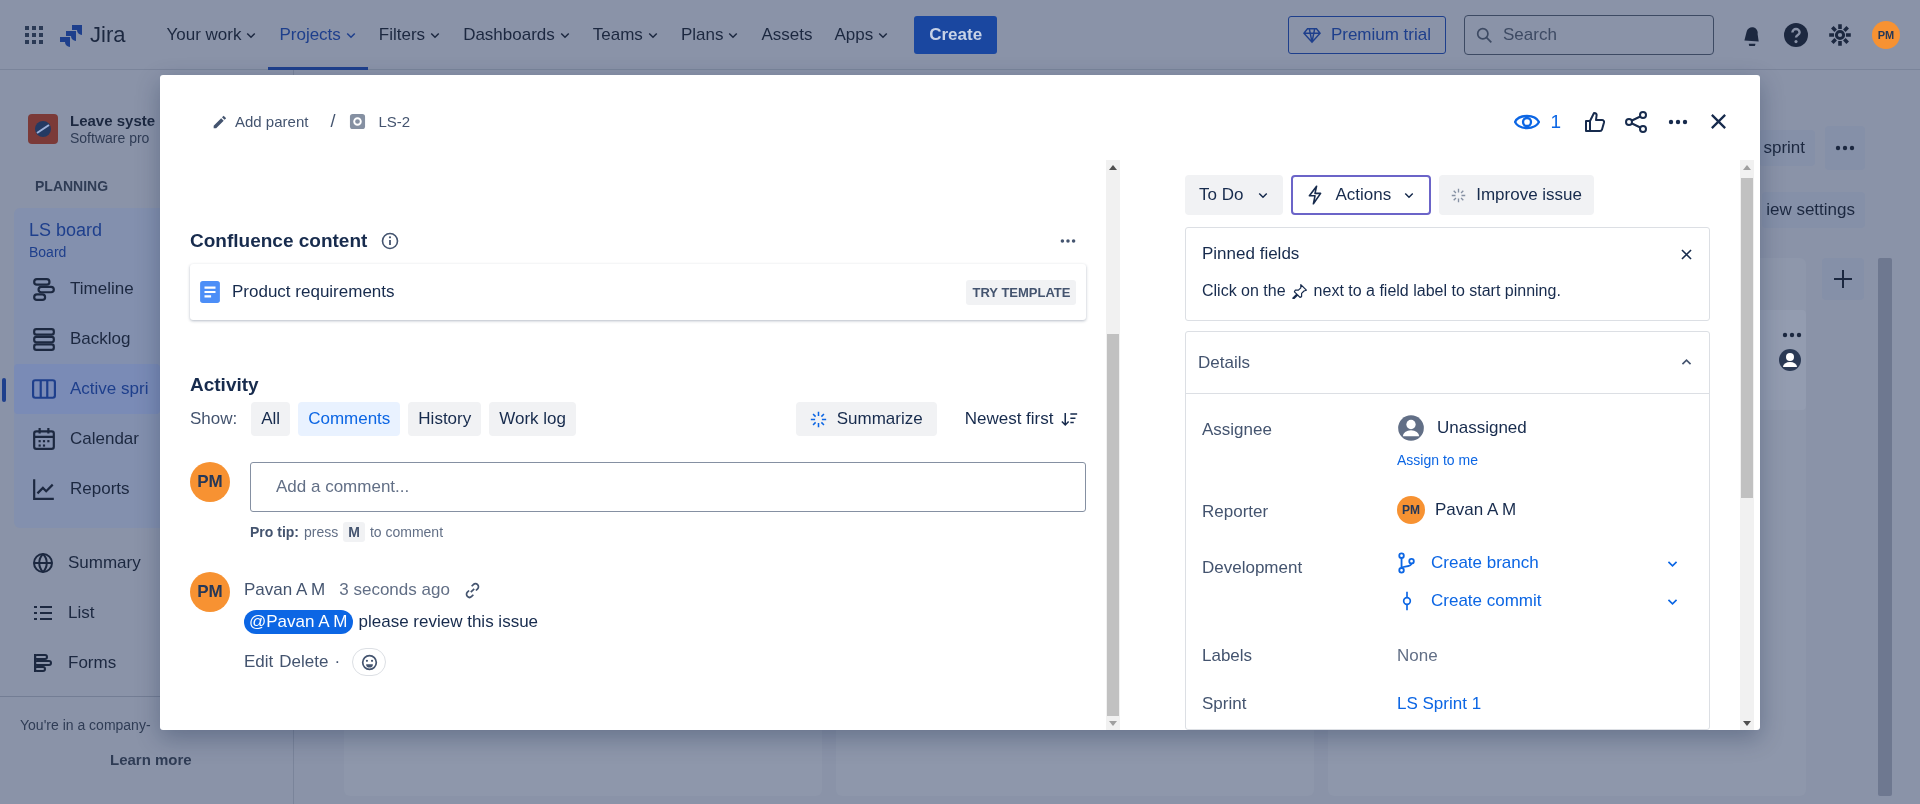 The image size is (1920, 804). What do you see at coordinates (321, 532) in the screenshot?
I see `pro-tip-text: press` at bounding box center [321, 532].